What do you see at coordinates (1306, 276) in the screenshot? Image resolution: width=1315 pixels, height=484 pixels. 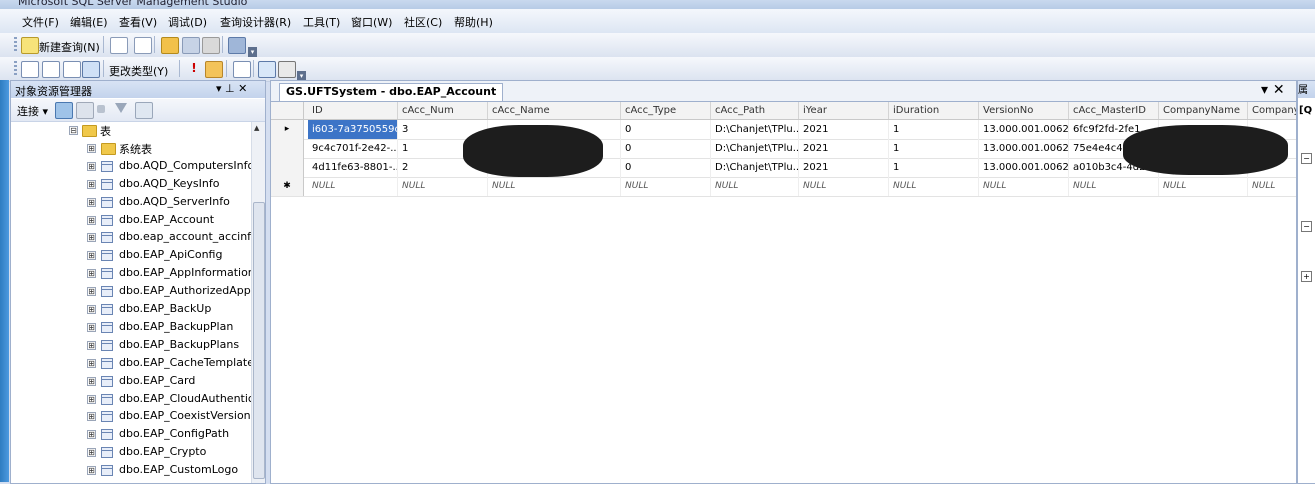 I see `expand-icon: +` at bounding box center [1306, 276].